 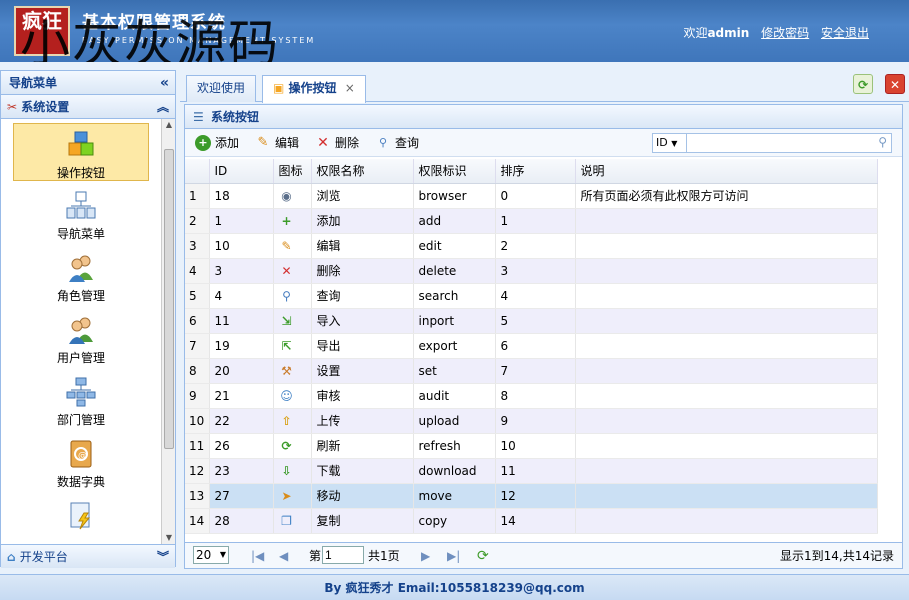 What do you see at coordinates (845, 33) in the screenshot?
I see `logout-link: 安全退出` at bounding box center [845, 33].